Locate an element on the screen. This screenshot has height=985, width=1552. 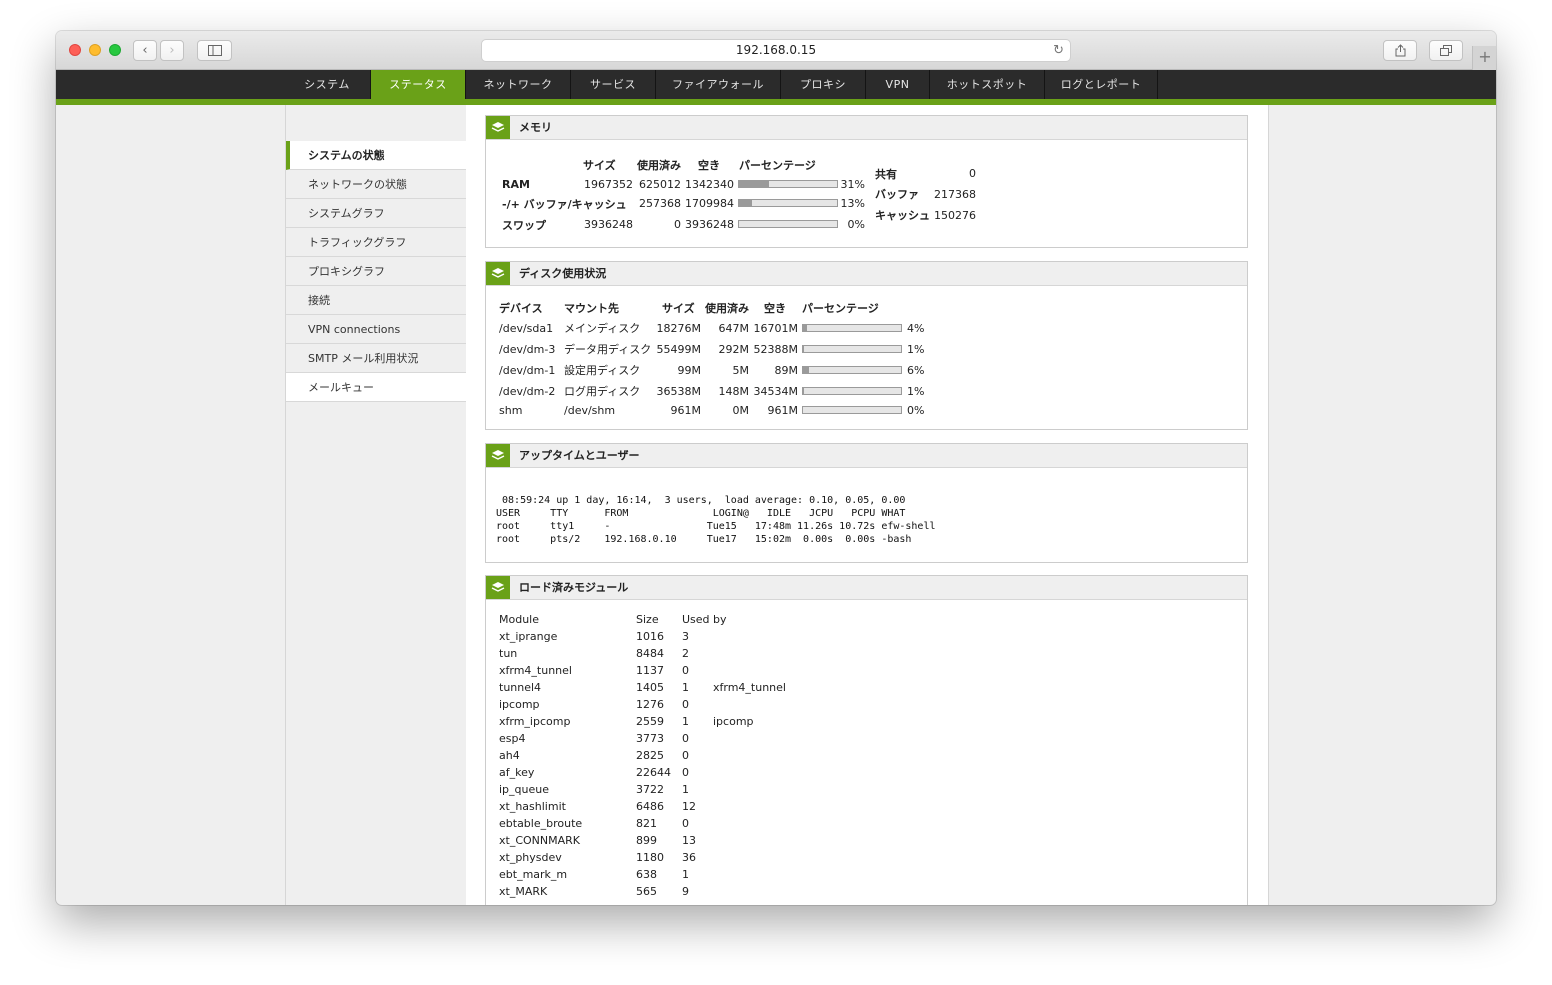
sidebar-item-mail-queue: メールキュー is located at coordinates (376, 387).